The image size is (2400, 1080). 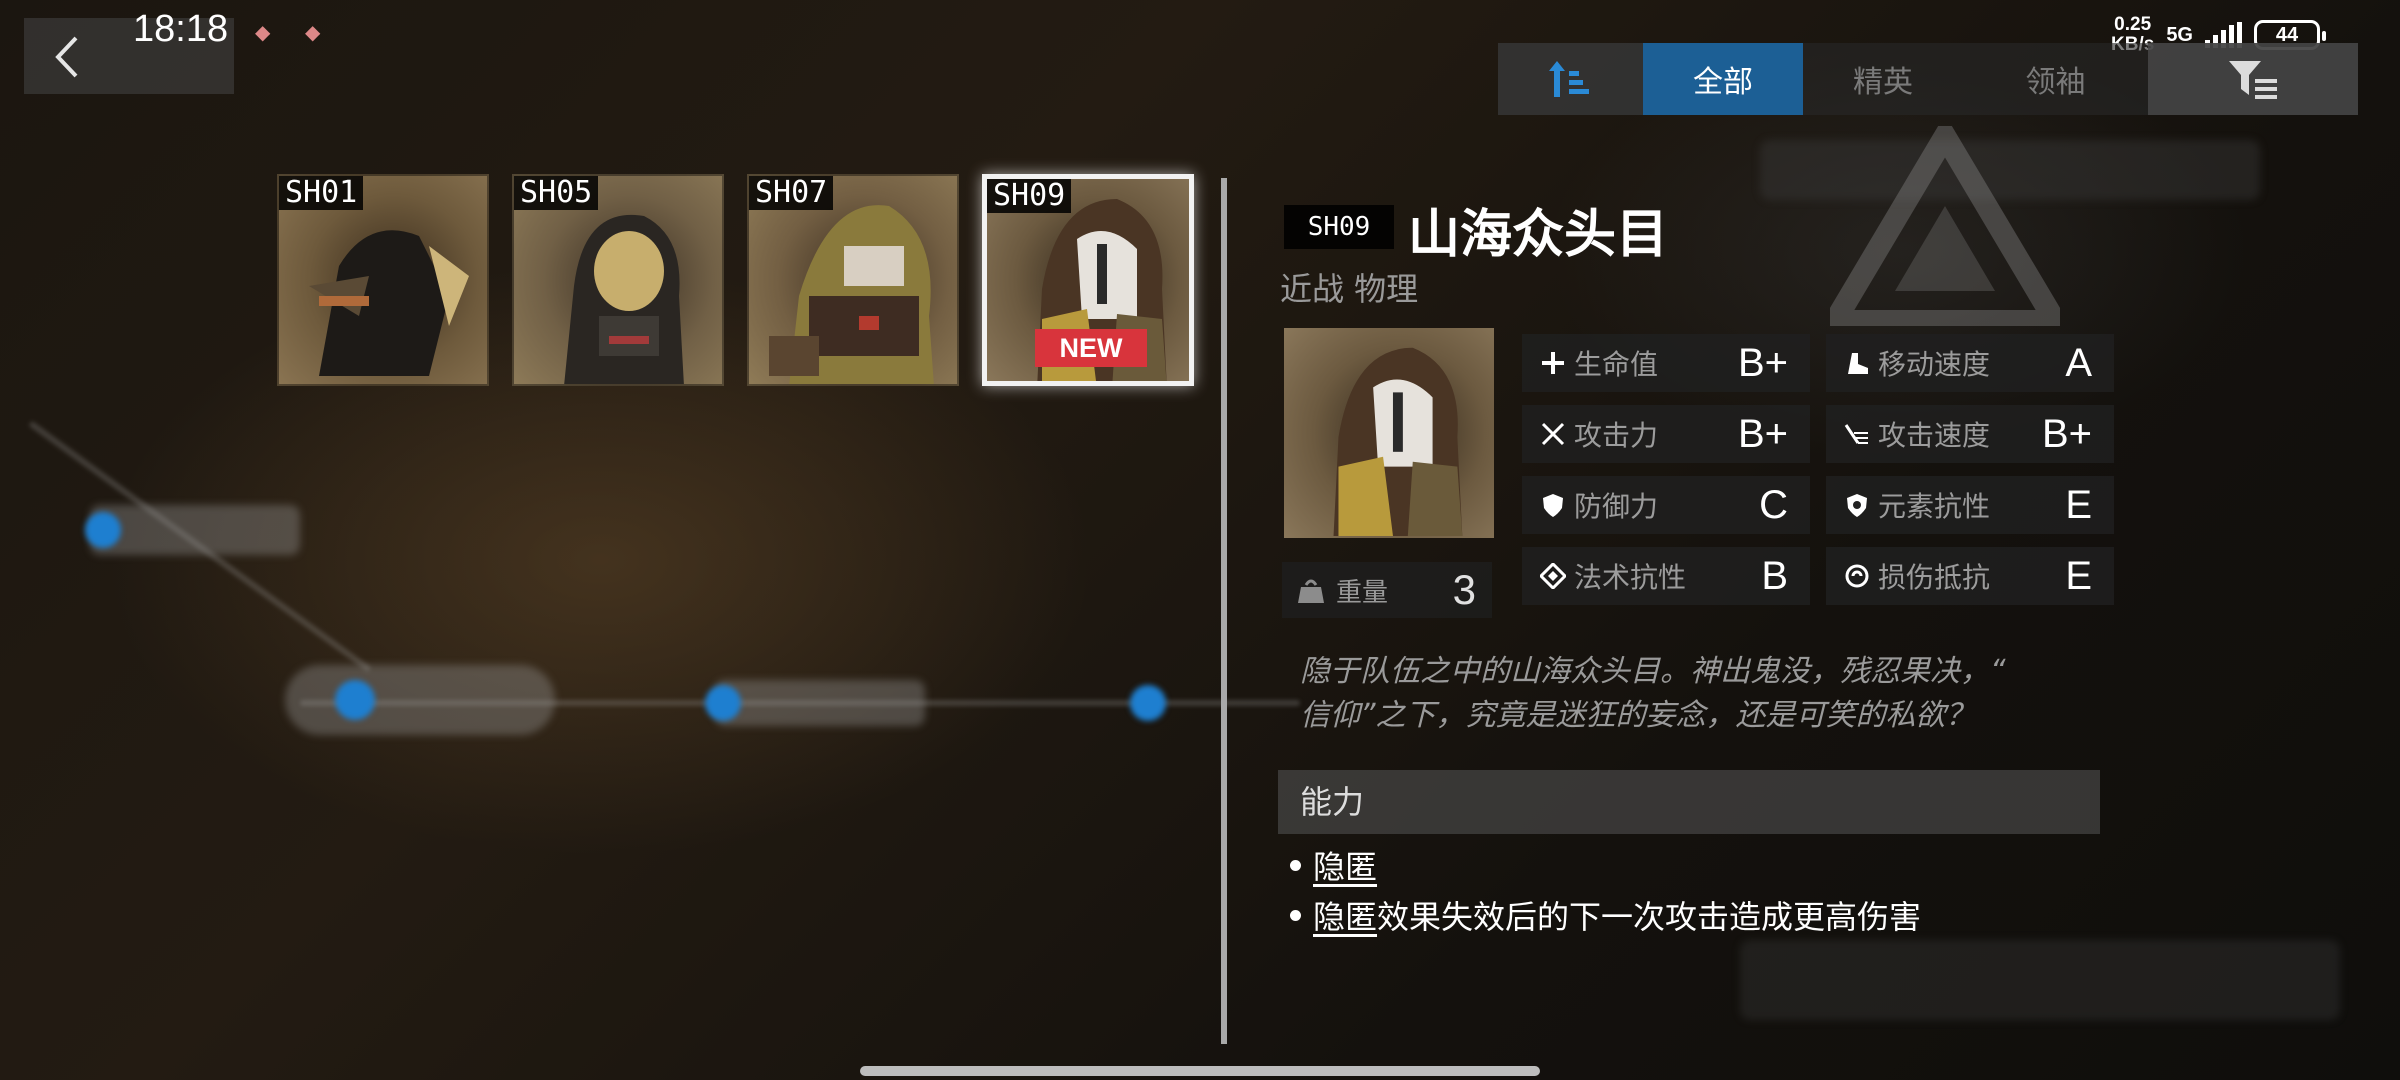 I want to click on enemy-card: SH01, so click(x=383, y=280).